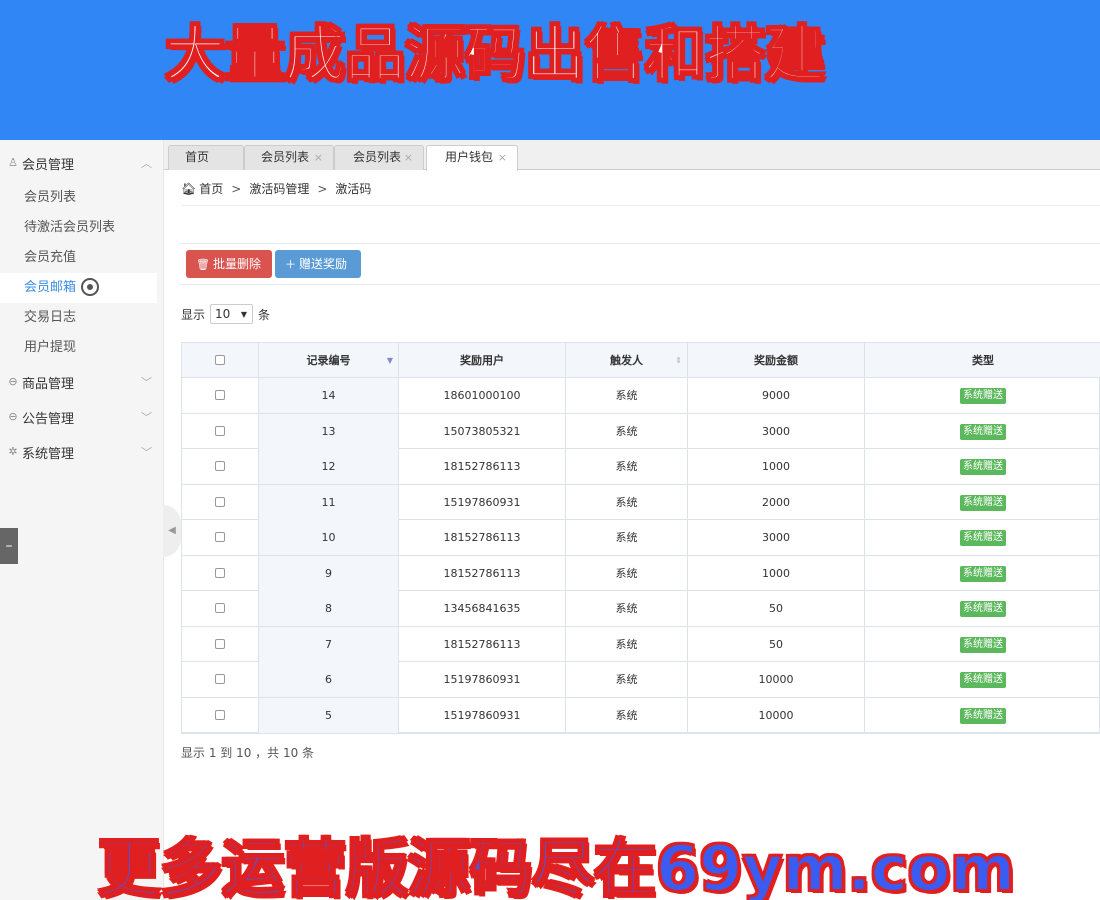  Describe the element at coordinates (641, 609) in the screenshot. I see `table-row: 8 13456841635 系统 50 系统赠送` at that location.